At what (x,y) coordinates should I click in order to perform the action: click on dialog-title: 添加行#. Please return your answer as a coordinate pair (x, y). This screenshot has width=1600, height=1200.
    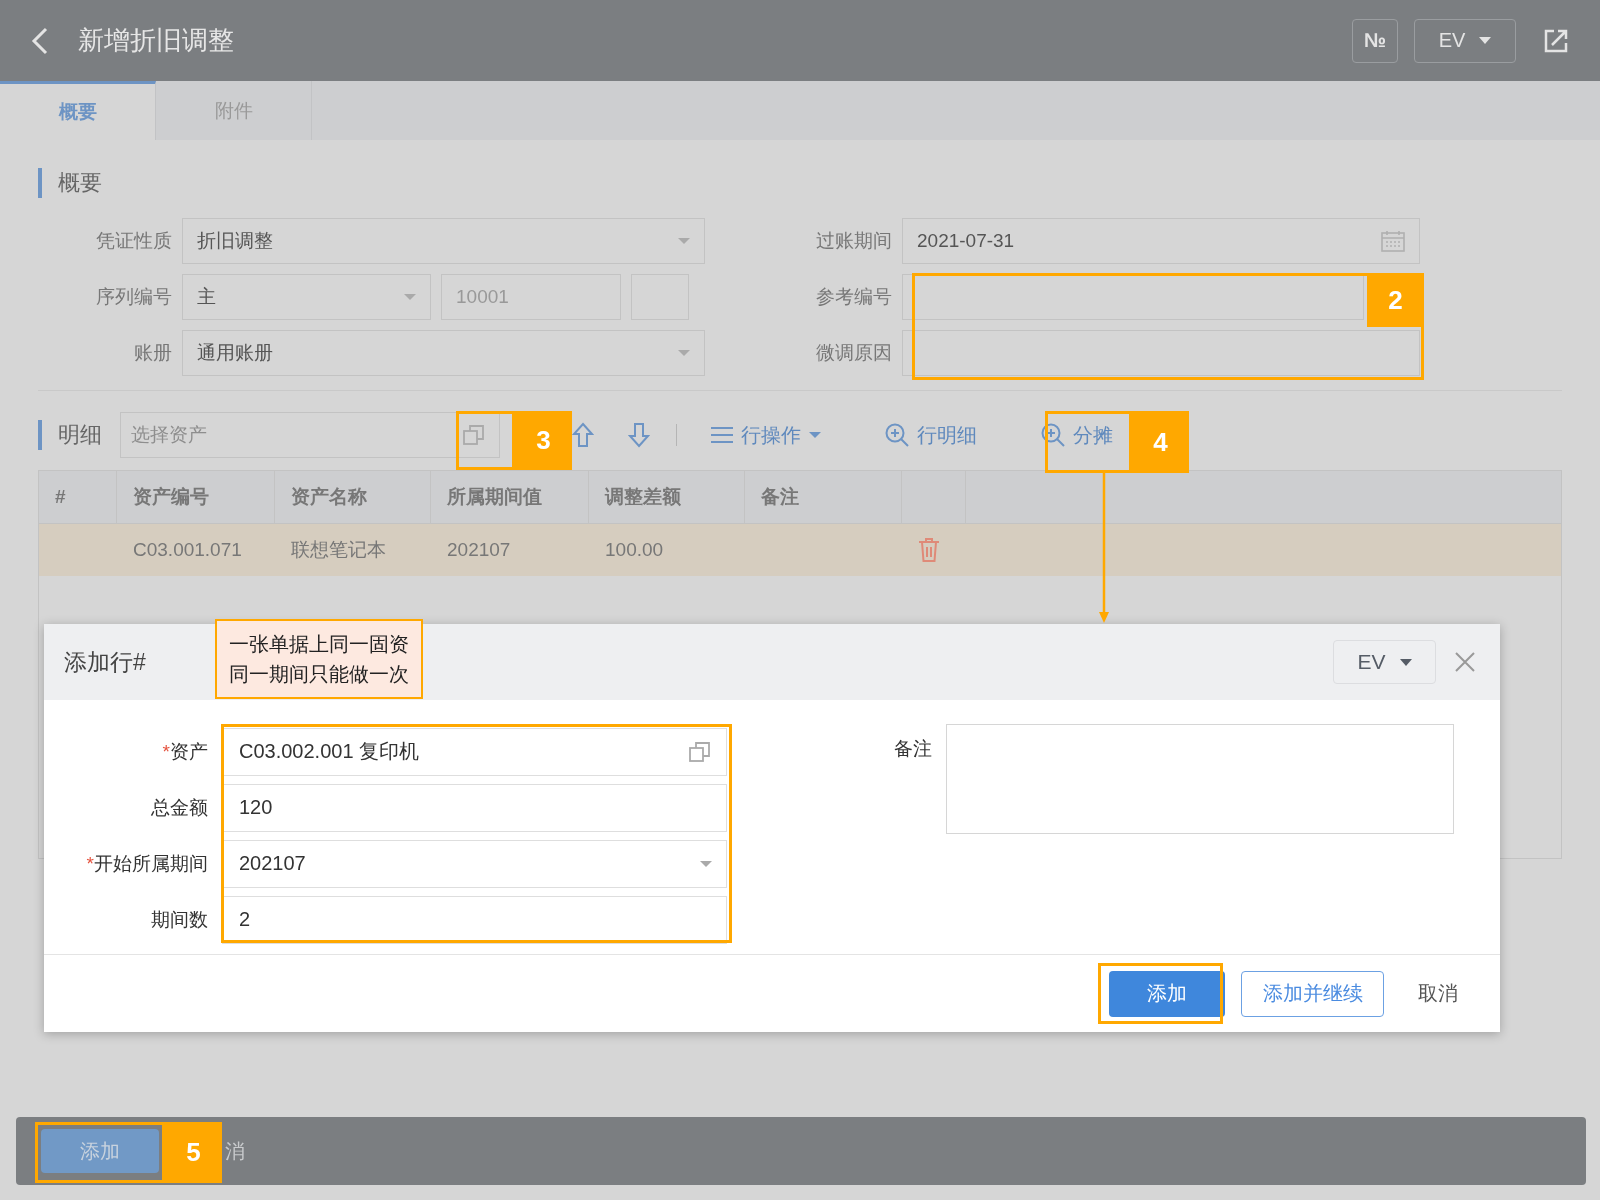
    Looking at the image, I should click on (105, 662).